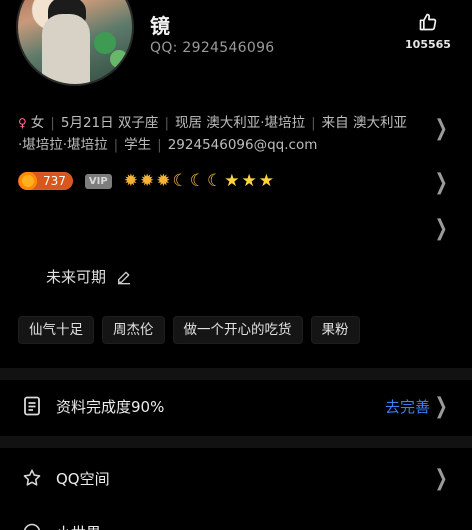  What do you see at coordinates (28, 181) in the screenshot?
I see `coin-icon` at bounding box center [28, 181].